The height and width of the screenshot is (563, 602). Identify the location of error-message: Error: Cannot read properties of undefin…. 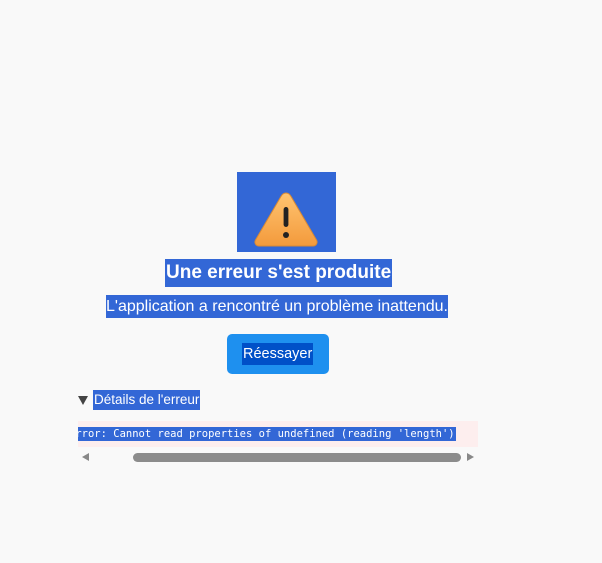
(267, 434).